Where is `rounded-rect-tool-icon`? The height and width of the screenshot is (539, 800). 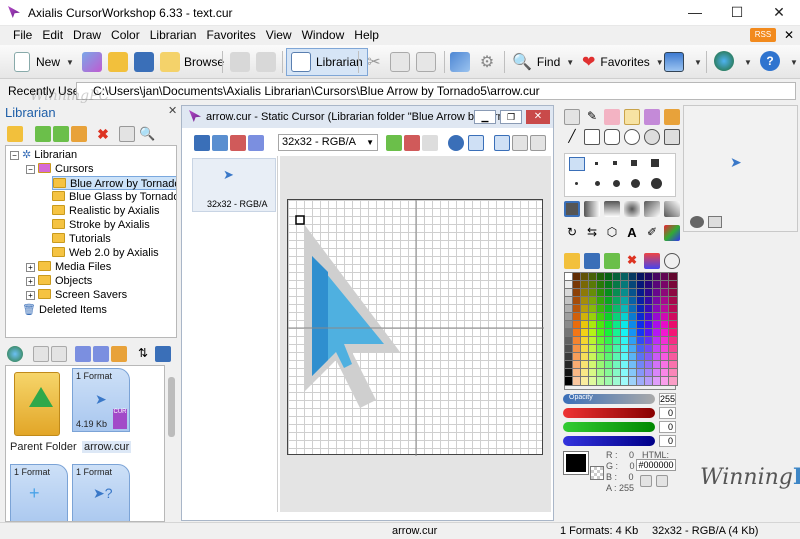
rounded-rect-tool-icon is located at coordinates (612, 137).